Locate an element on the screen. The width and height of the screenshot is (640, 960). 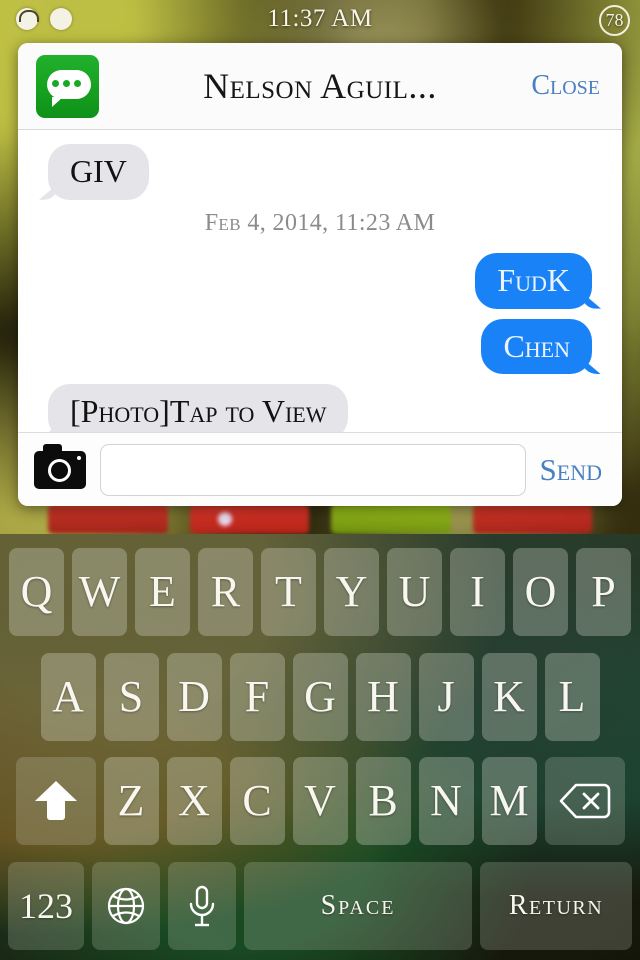
message-input is located at coordinates (313, 469).